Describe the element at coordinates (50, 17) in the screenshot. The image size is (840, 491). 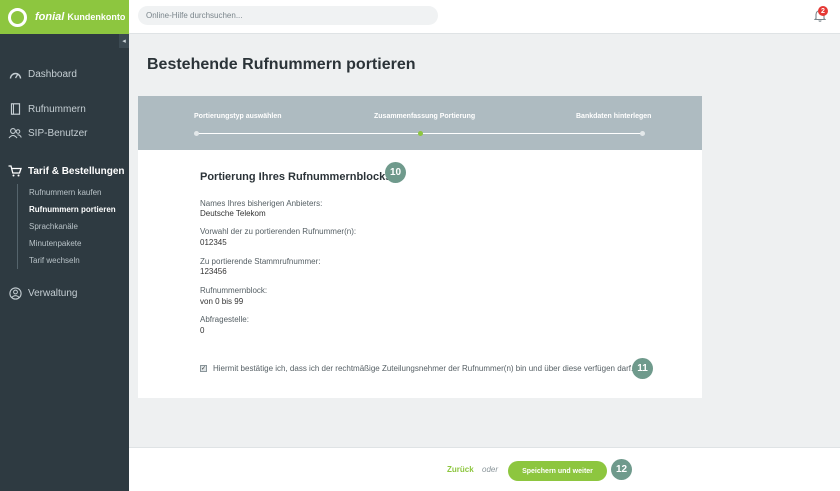
I see `brand-name: fonial` at that location.